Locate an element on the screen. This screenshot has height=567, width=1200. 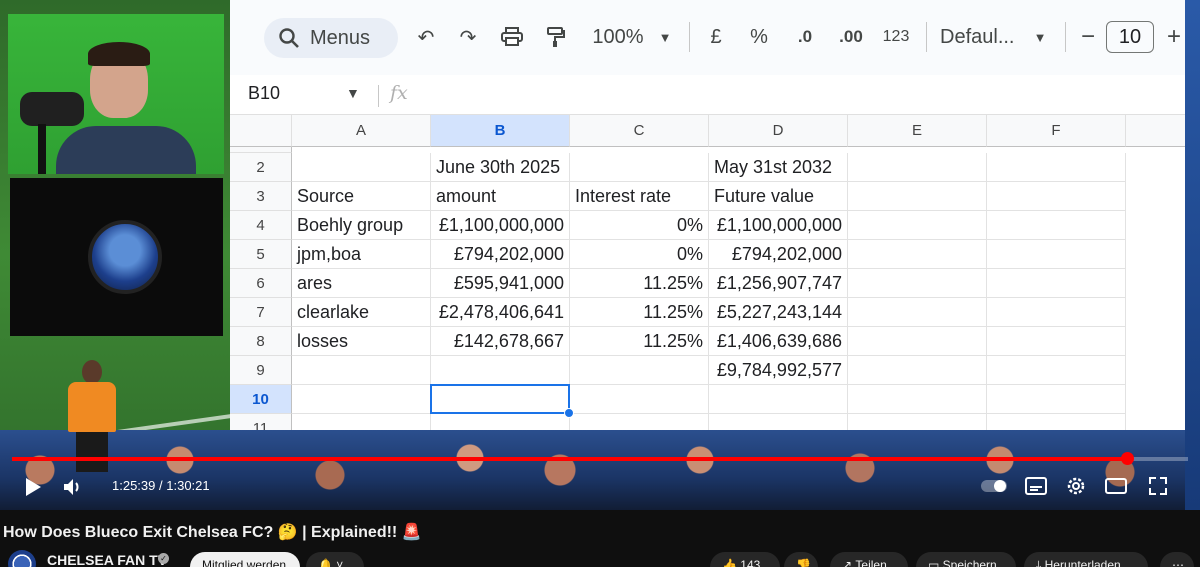
cell-f5 is located at coordinates (1056, 254).